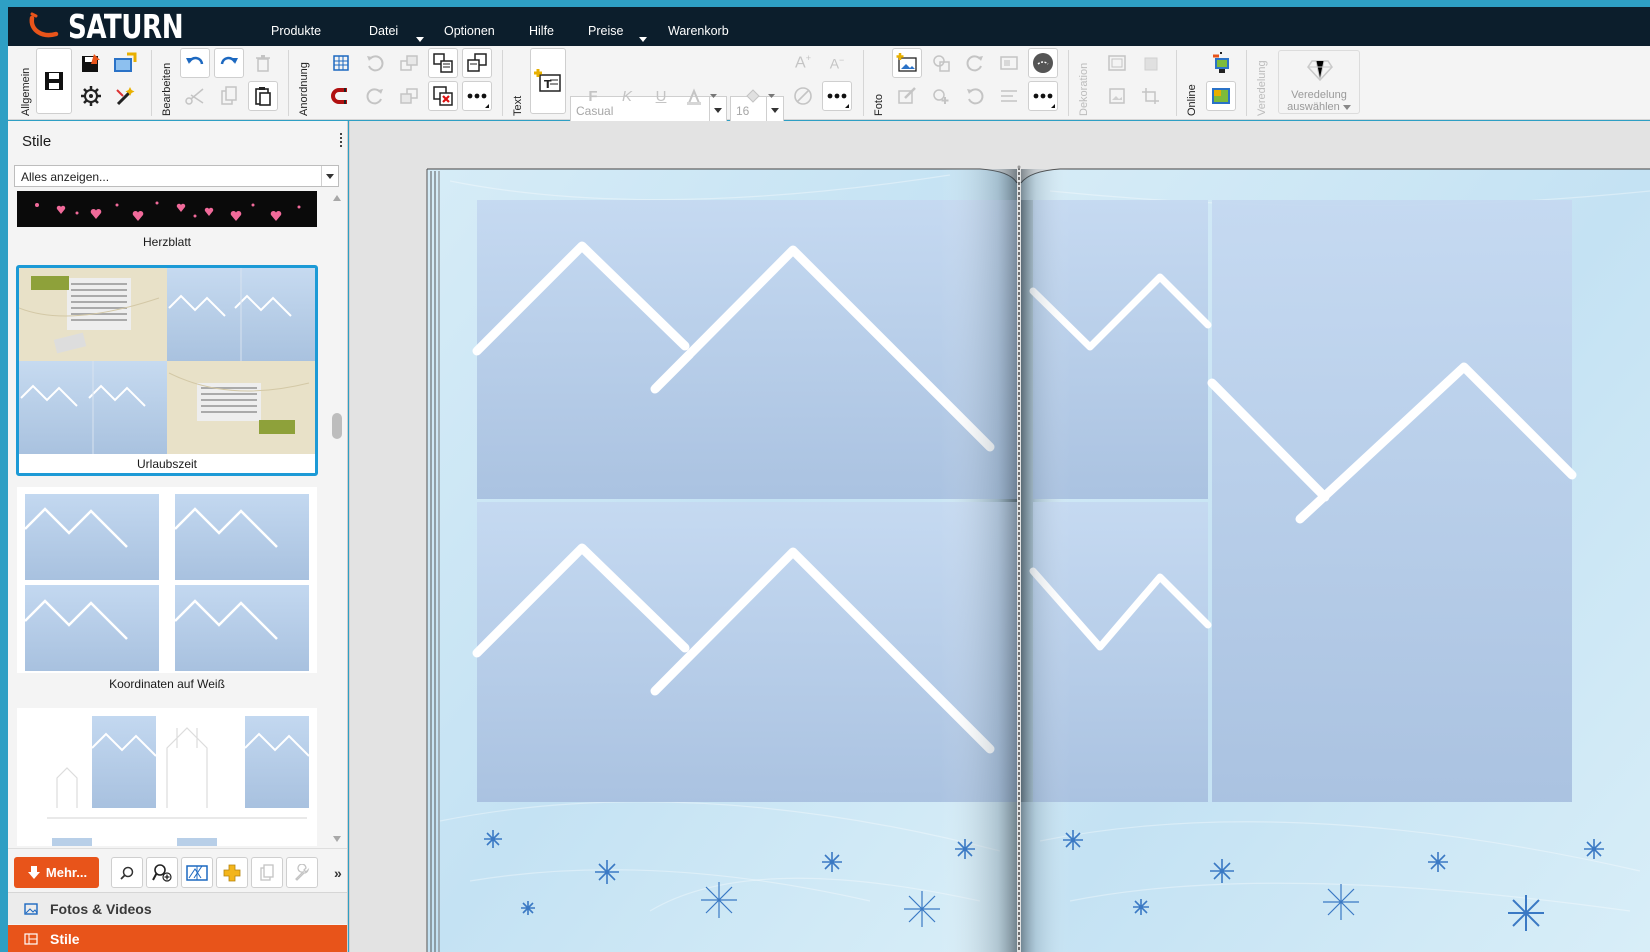  Describe the element at coordinates (643, 39) in the screenshot. I see `preise-caret-icon` at that location.